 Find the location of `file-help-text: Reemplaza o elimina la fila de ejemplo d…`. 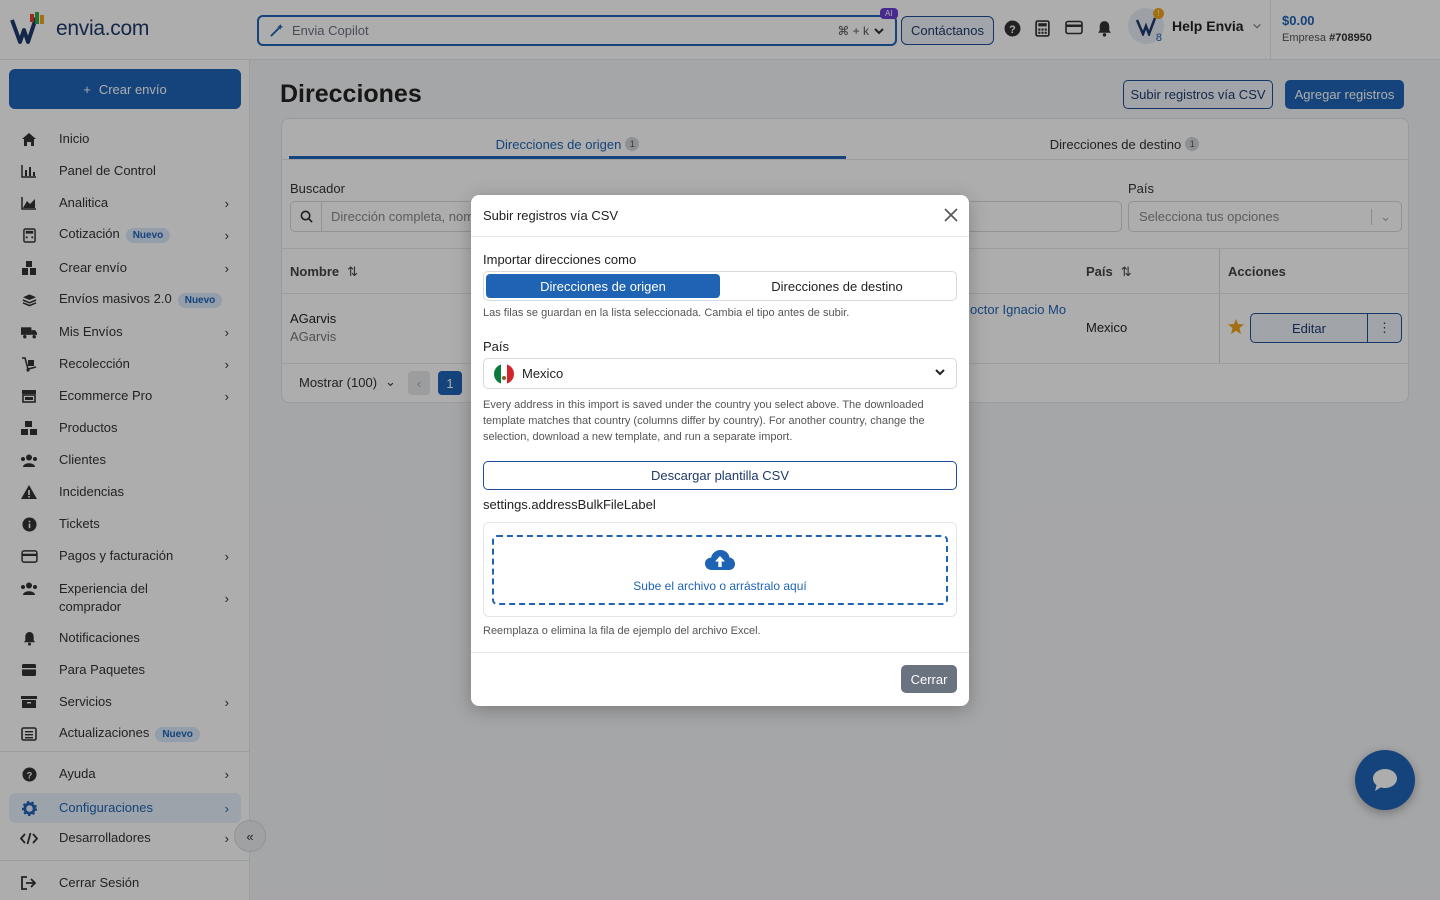

file-help-text: Reemplaza o elimina la fila de ejemplo d… is located at coordinates (622, 631).